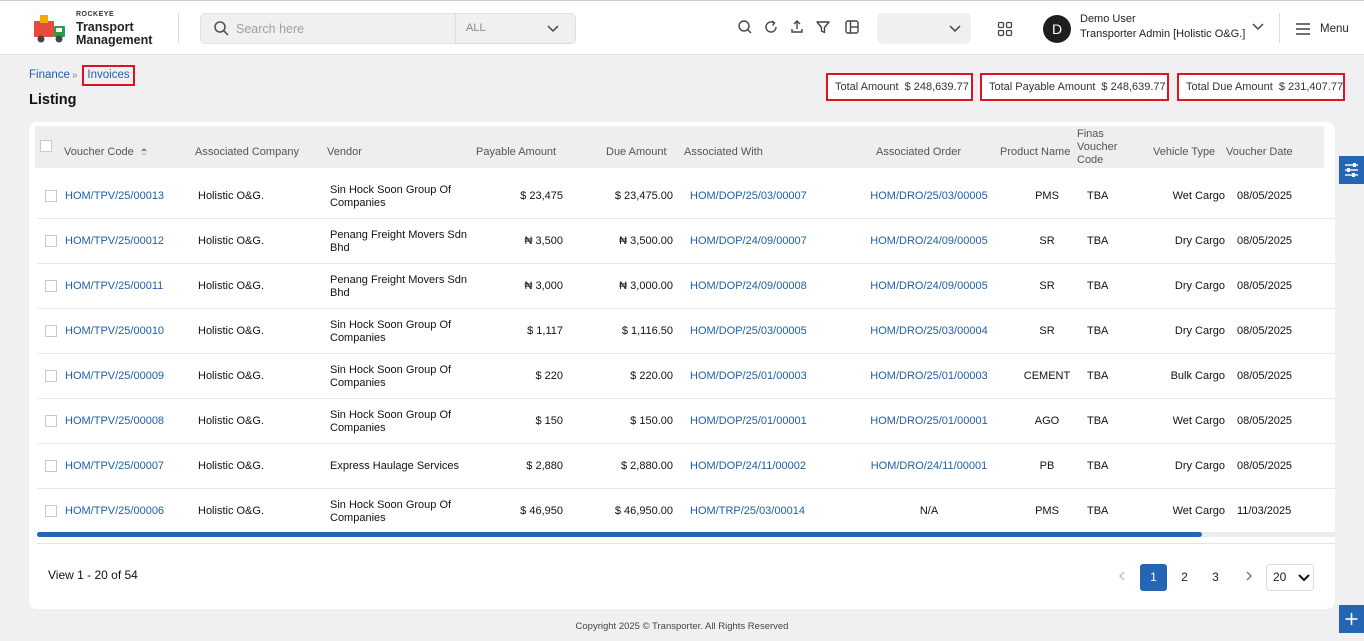  I want to click on sort-icon, so click(144, 152).